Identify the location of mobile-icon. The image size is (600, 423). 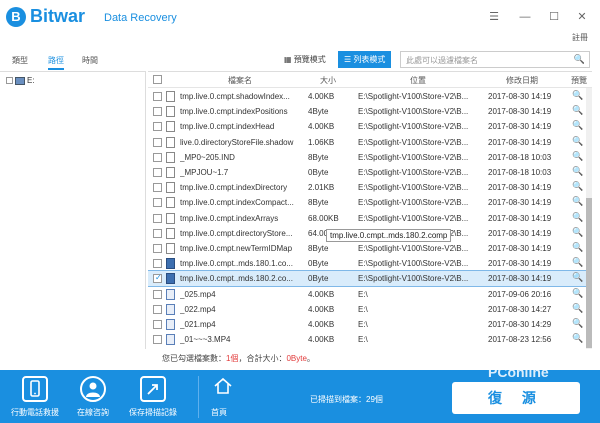
(35, 389).